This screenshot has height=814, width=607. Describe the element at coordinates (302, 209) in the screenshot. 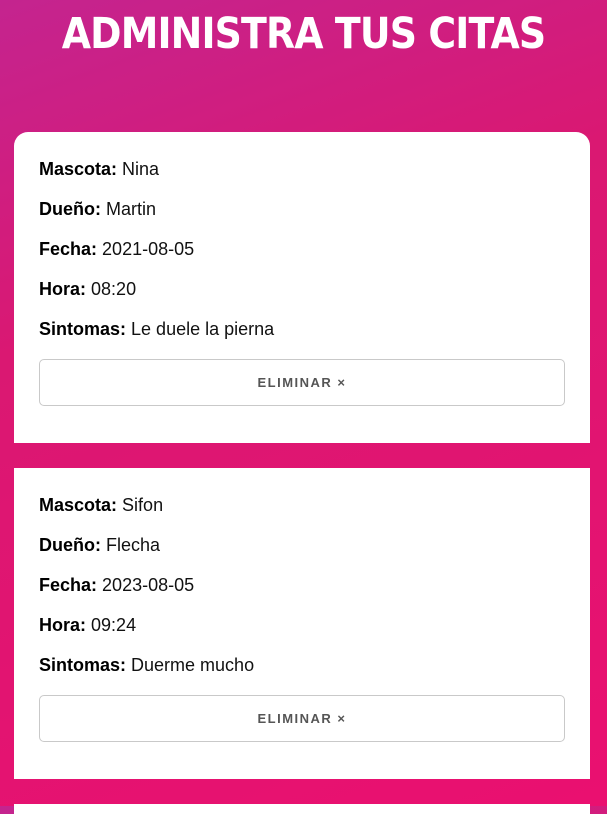

I see `owner-field: Dueño: Martin` at that location.